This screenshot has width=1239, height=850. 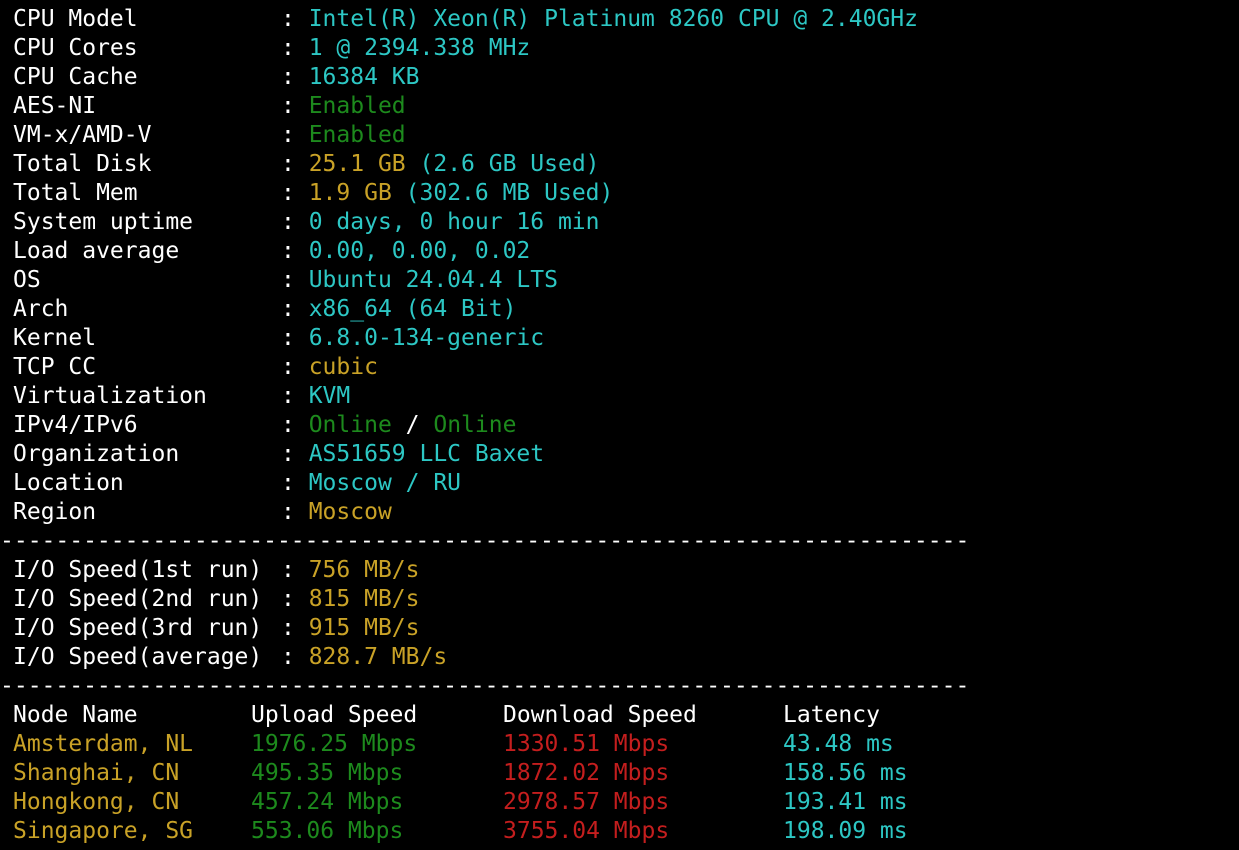 What do you see at coordinates (96, 251) in the screenshot?
I see `sysinfo-label: Load average` at bounding box center [96, 251].